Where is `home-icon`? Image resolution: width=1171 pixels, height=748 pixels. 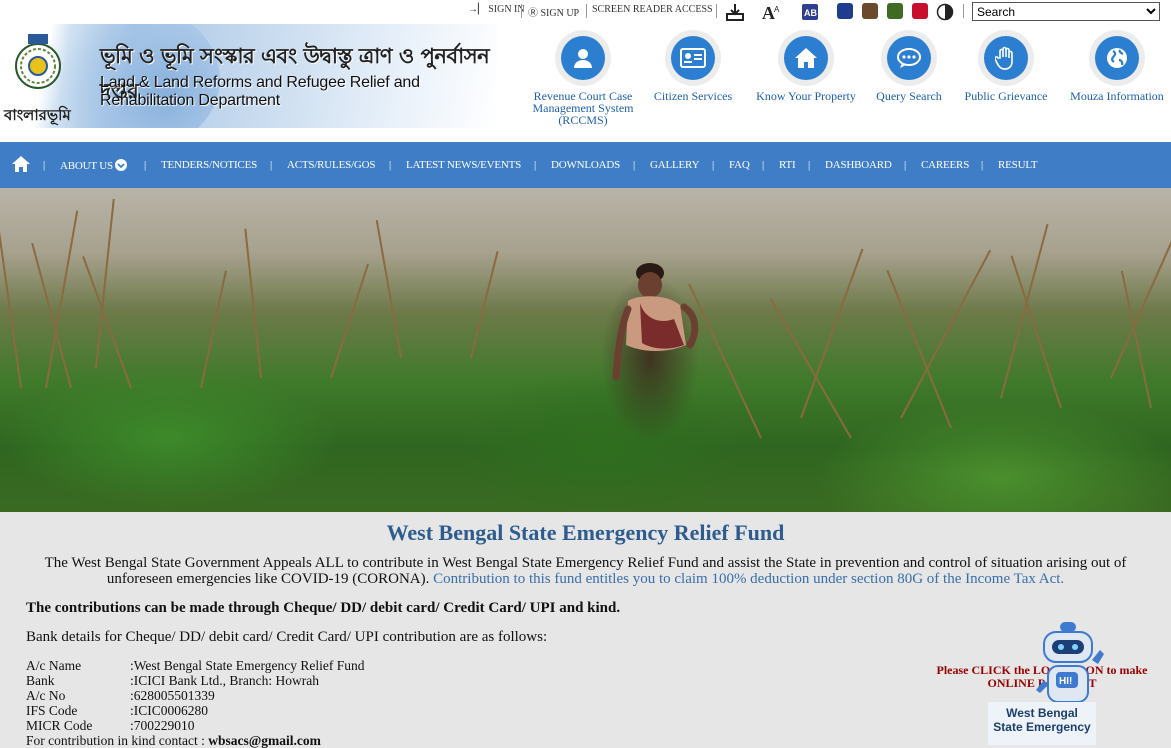 home-icon is located at coordinates (806, 58).